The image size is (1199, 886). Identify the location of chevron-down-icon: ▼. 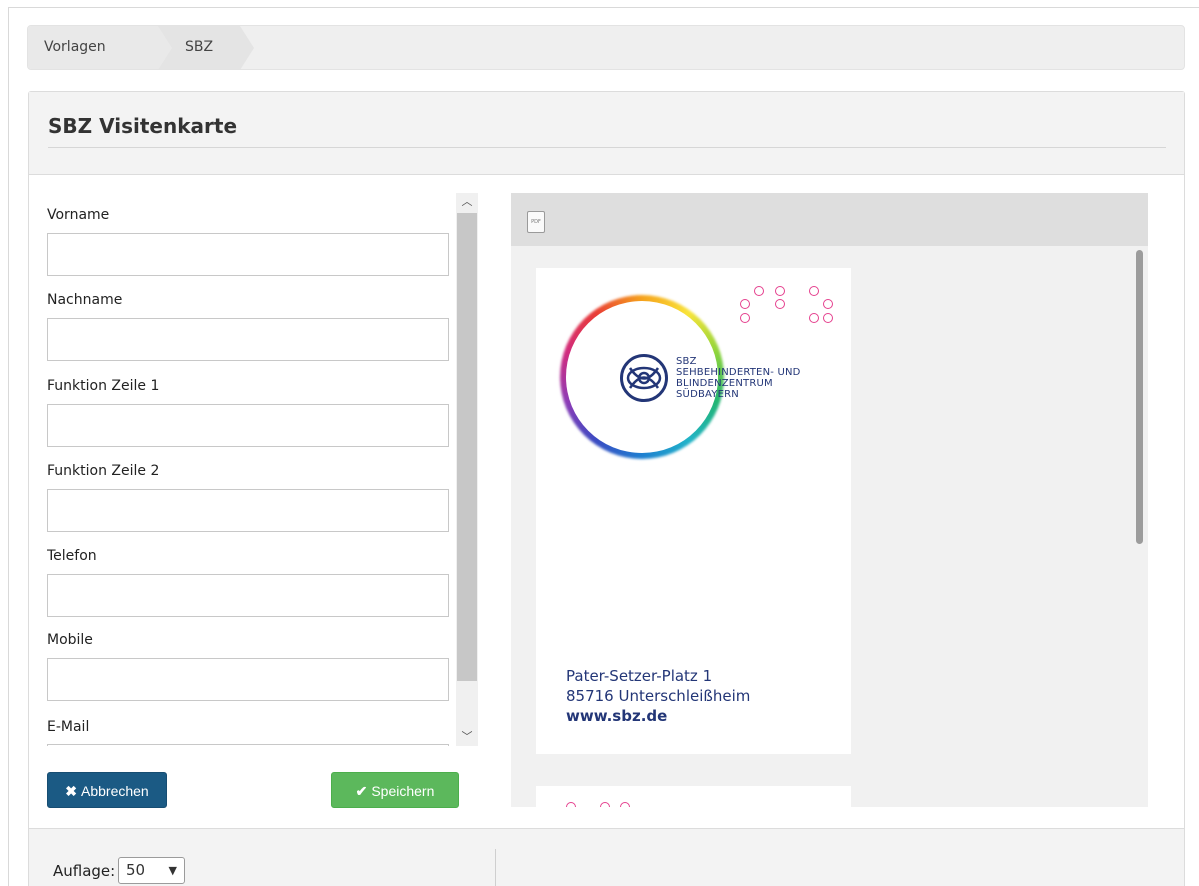
(172, 870).